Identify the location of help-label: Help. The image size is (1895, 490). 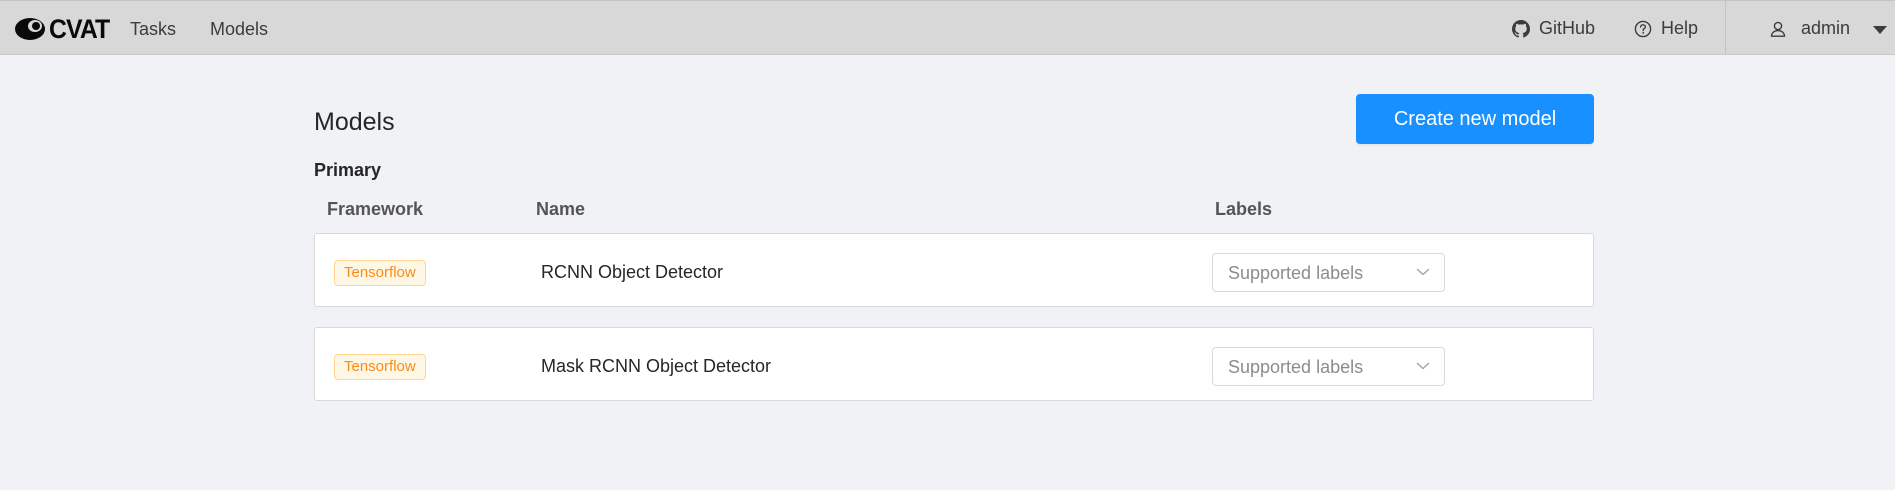
(1680, 28).